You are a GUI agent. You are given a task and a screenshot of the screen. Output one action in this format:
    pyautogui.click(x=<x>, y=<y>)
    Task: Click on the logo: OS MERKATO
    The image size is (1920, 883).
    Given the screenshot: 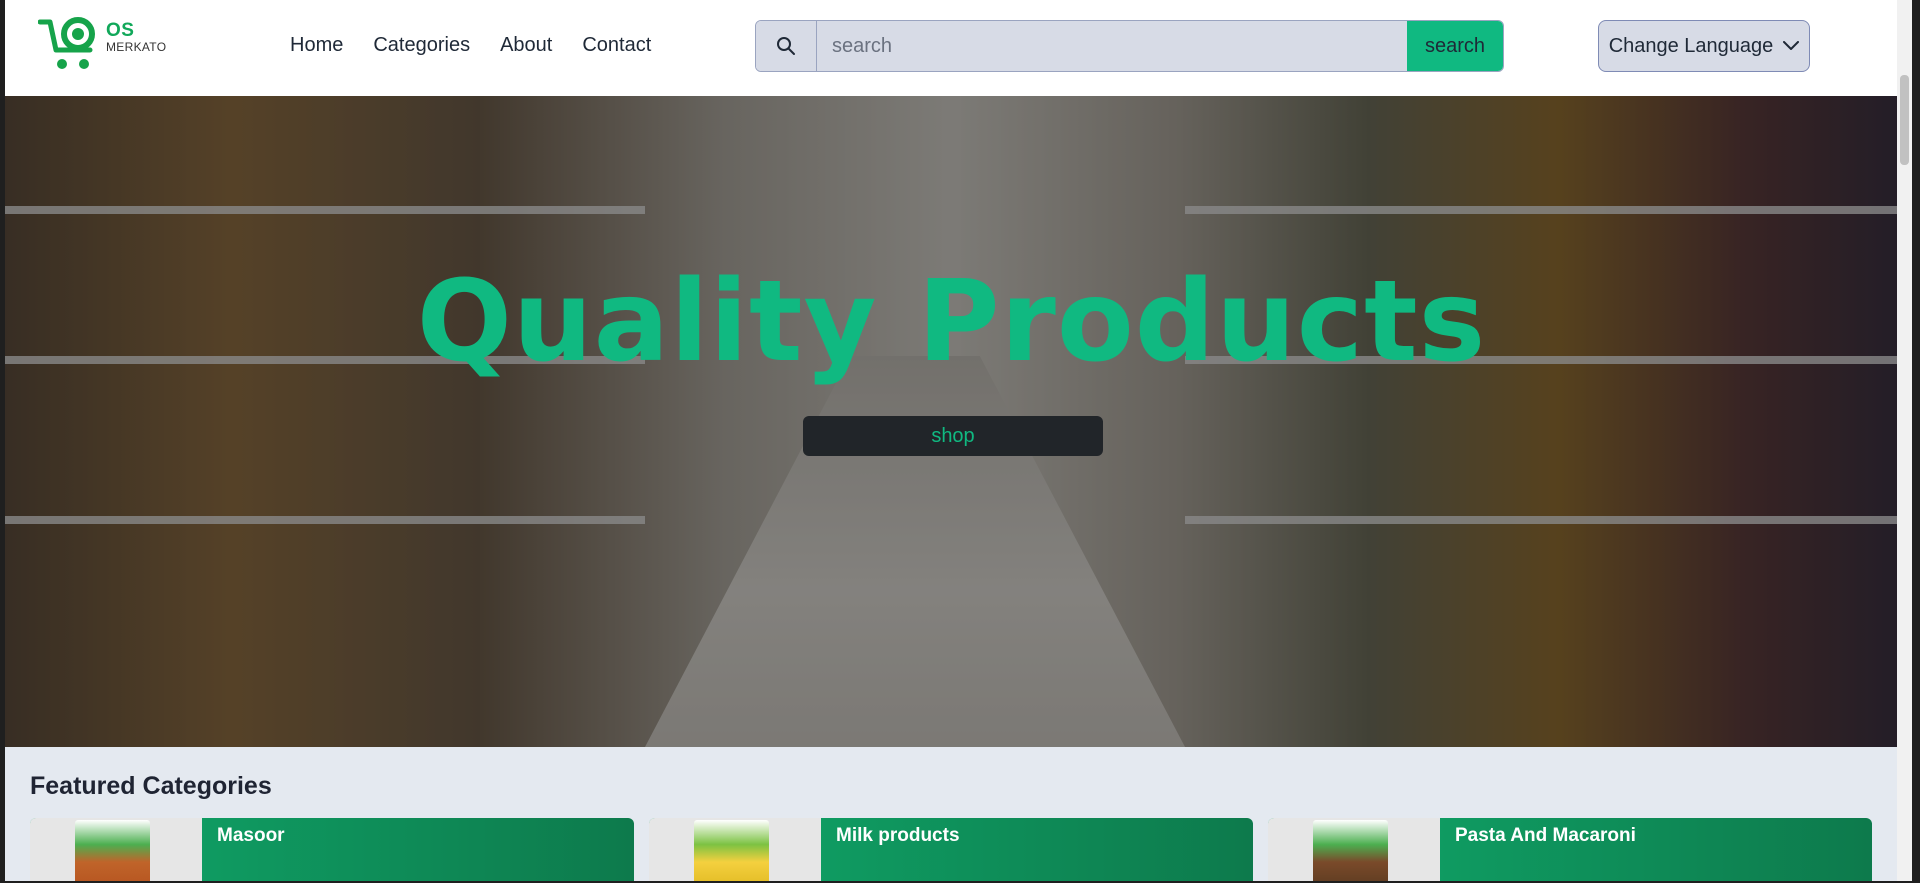 What is the action you would take?
    pyautogui.click(x=107, y=44)
    